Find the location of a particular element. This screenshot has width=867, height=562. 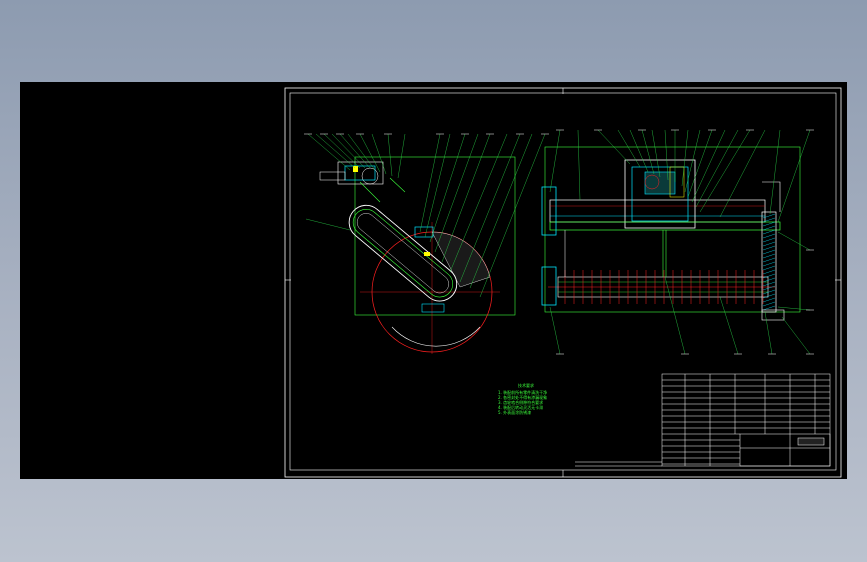

tech-notes-heading: 技术要求 is located at coordinates (526, 385).